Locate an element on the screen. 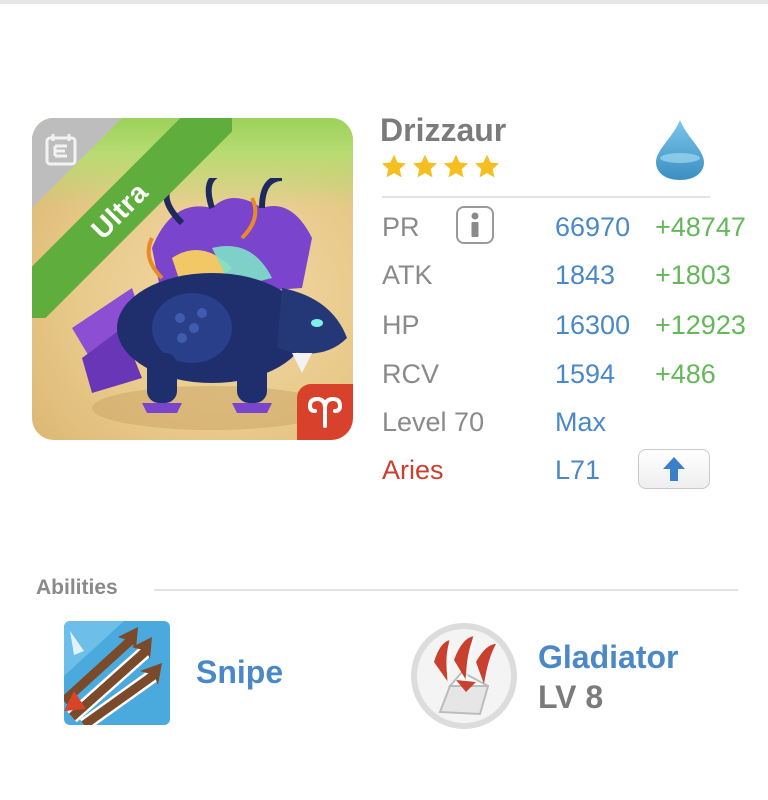 This screenshot has width=768, height=800. star-rating is located at coordinates (440, 168).